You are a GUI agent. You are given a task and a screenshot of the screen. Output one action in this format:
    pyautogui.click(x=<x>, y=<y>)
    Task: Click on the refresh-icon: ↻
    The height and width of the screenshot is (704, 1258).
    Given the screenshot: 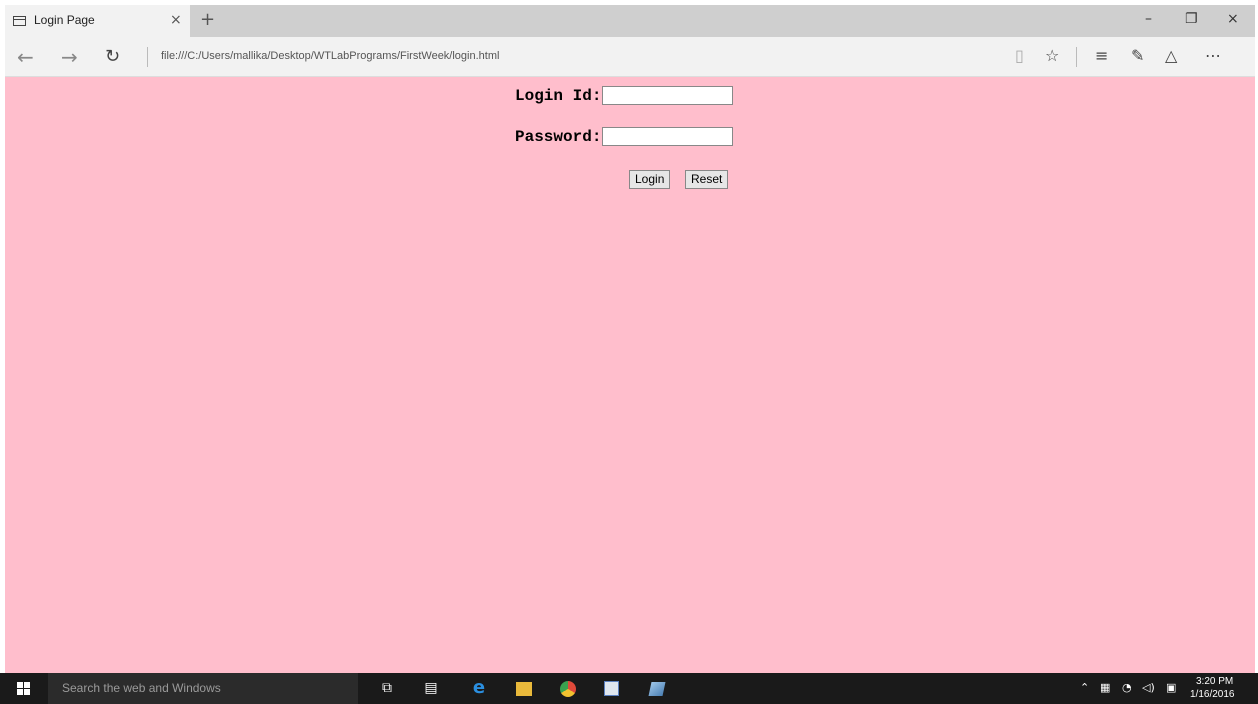 What is the action you would take?
    pyautogui.click(x=112, y=56)
    